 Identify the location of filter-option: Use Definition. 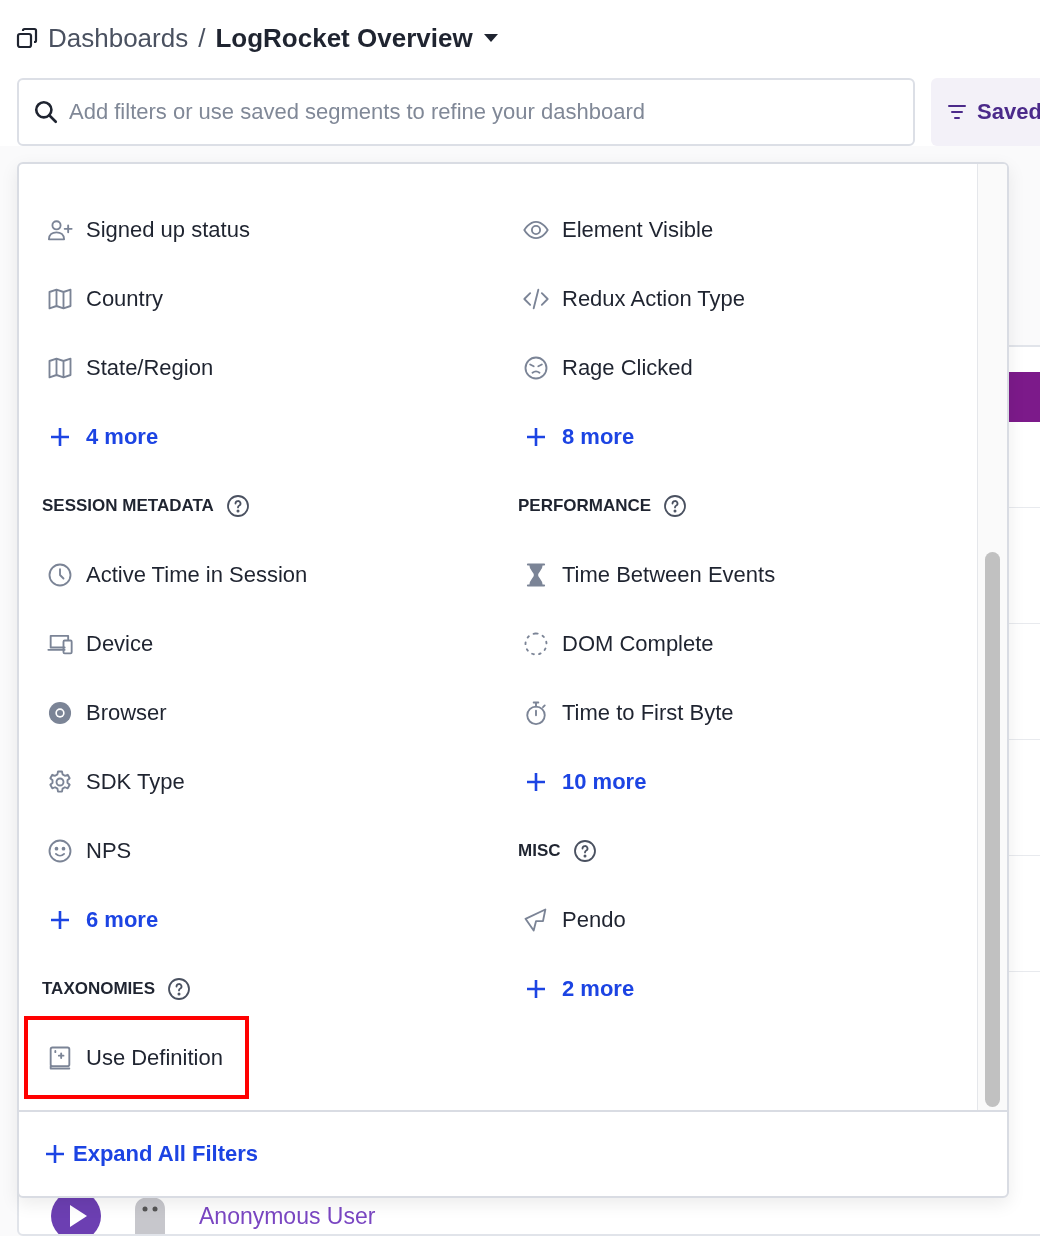
(136, 1057).